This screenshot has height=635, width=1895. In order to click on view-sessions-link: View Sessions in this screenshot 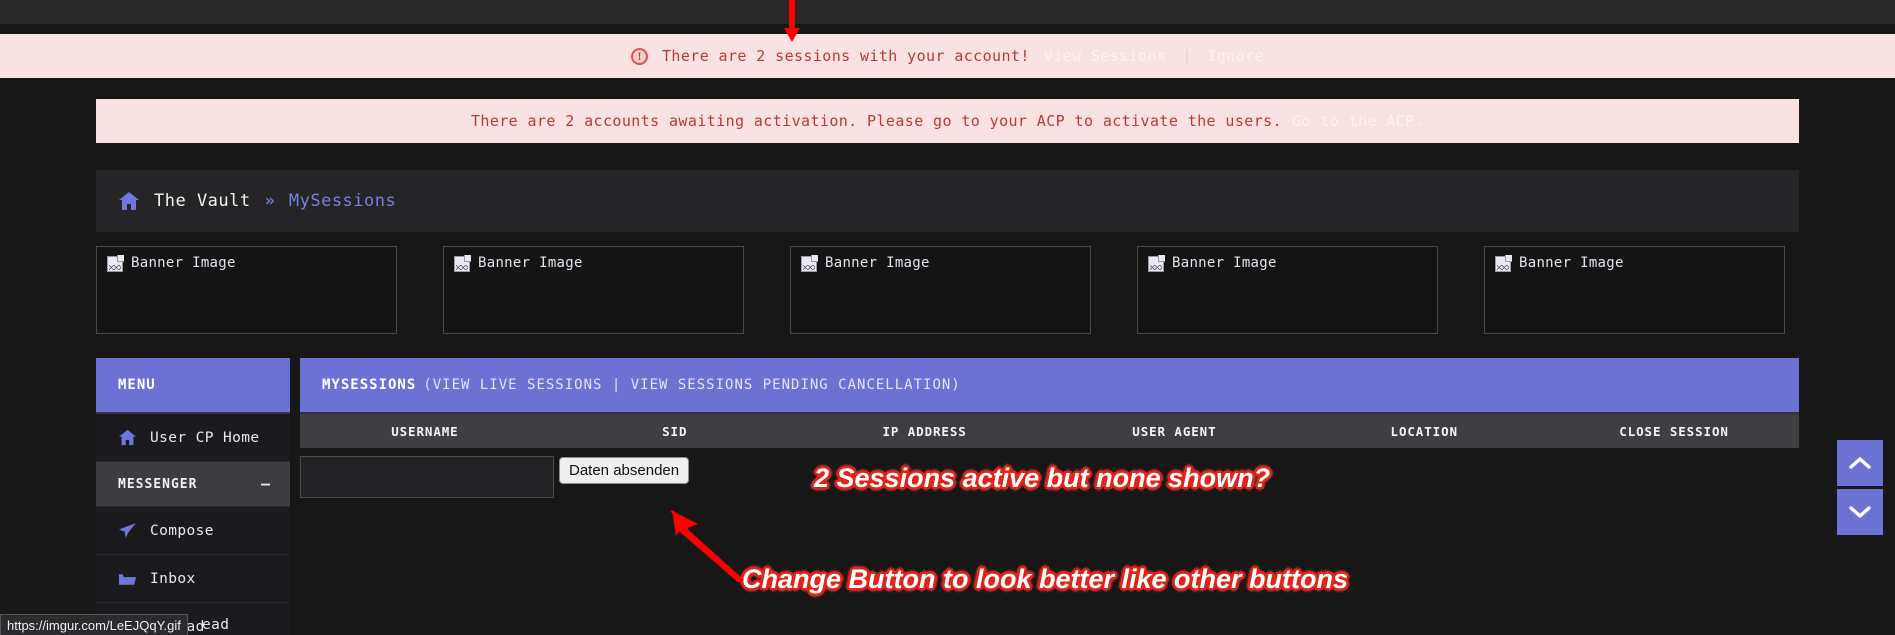, I will do `click(1105, 56)`.